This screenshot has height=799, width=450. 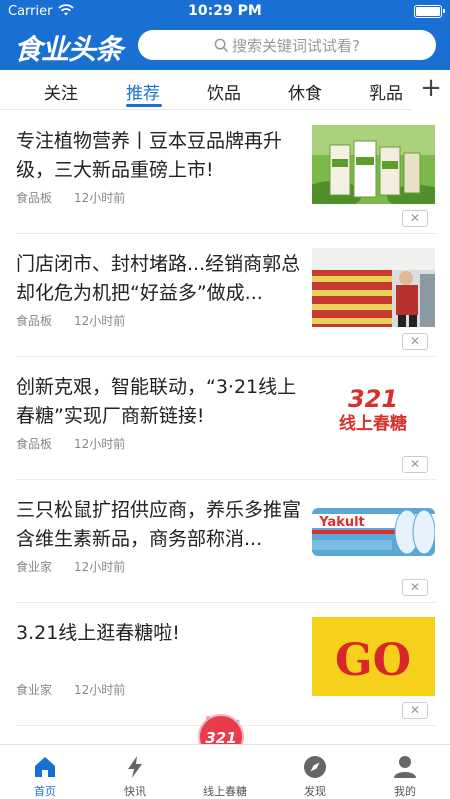 I want to click on add-channel-button: +, so click(x=428, y=90).